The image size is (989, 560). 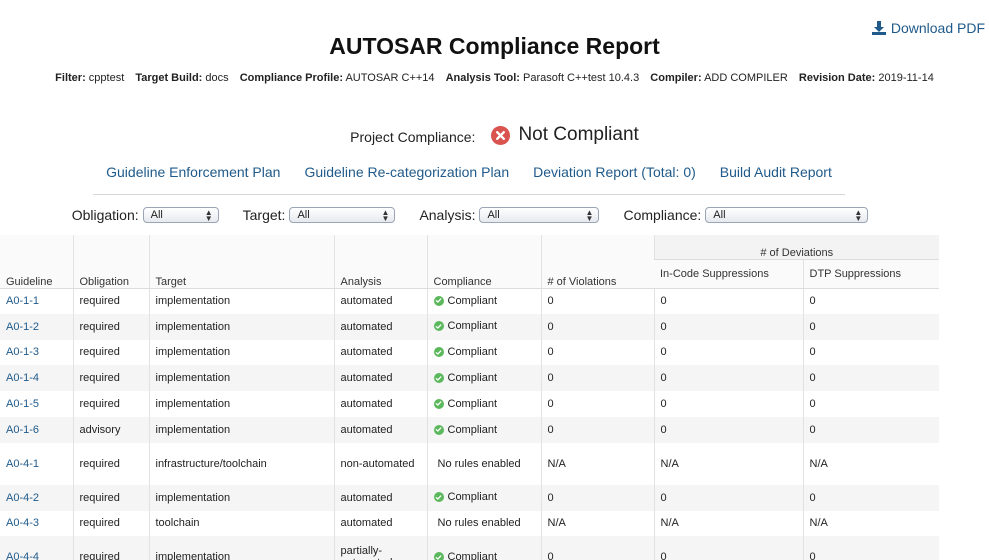 What do you see at coordinates (406, 179) in the screenshot?
I see `guideline-recategorization-plan-link: Guideline Re-categorization Plan` at bounding box center [406, 179].